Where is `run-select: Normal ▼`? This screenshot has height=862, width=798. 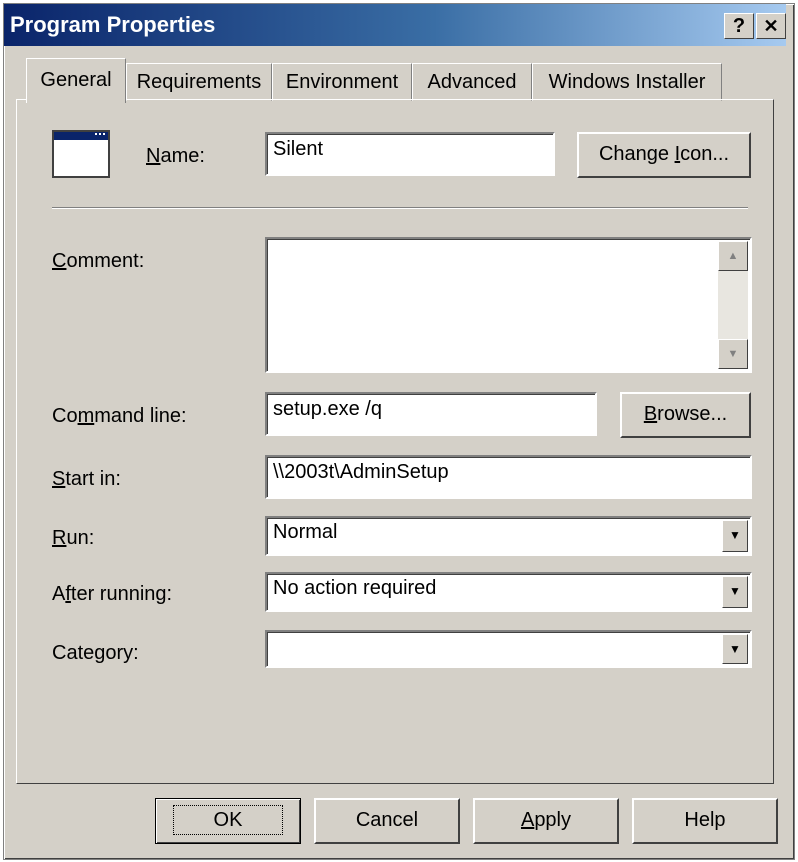
run-select: Normal ▼ is located at coordinates (508, 536).